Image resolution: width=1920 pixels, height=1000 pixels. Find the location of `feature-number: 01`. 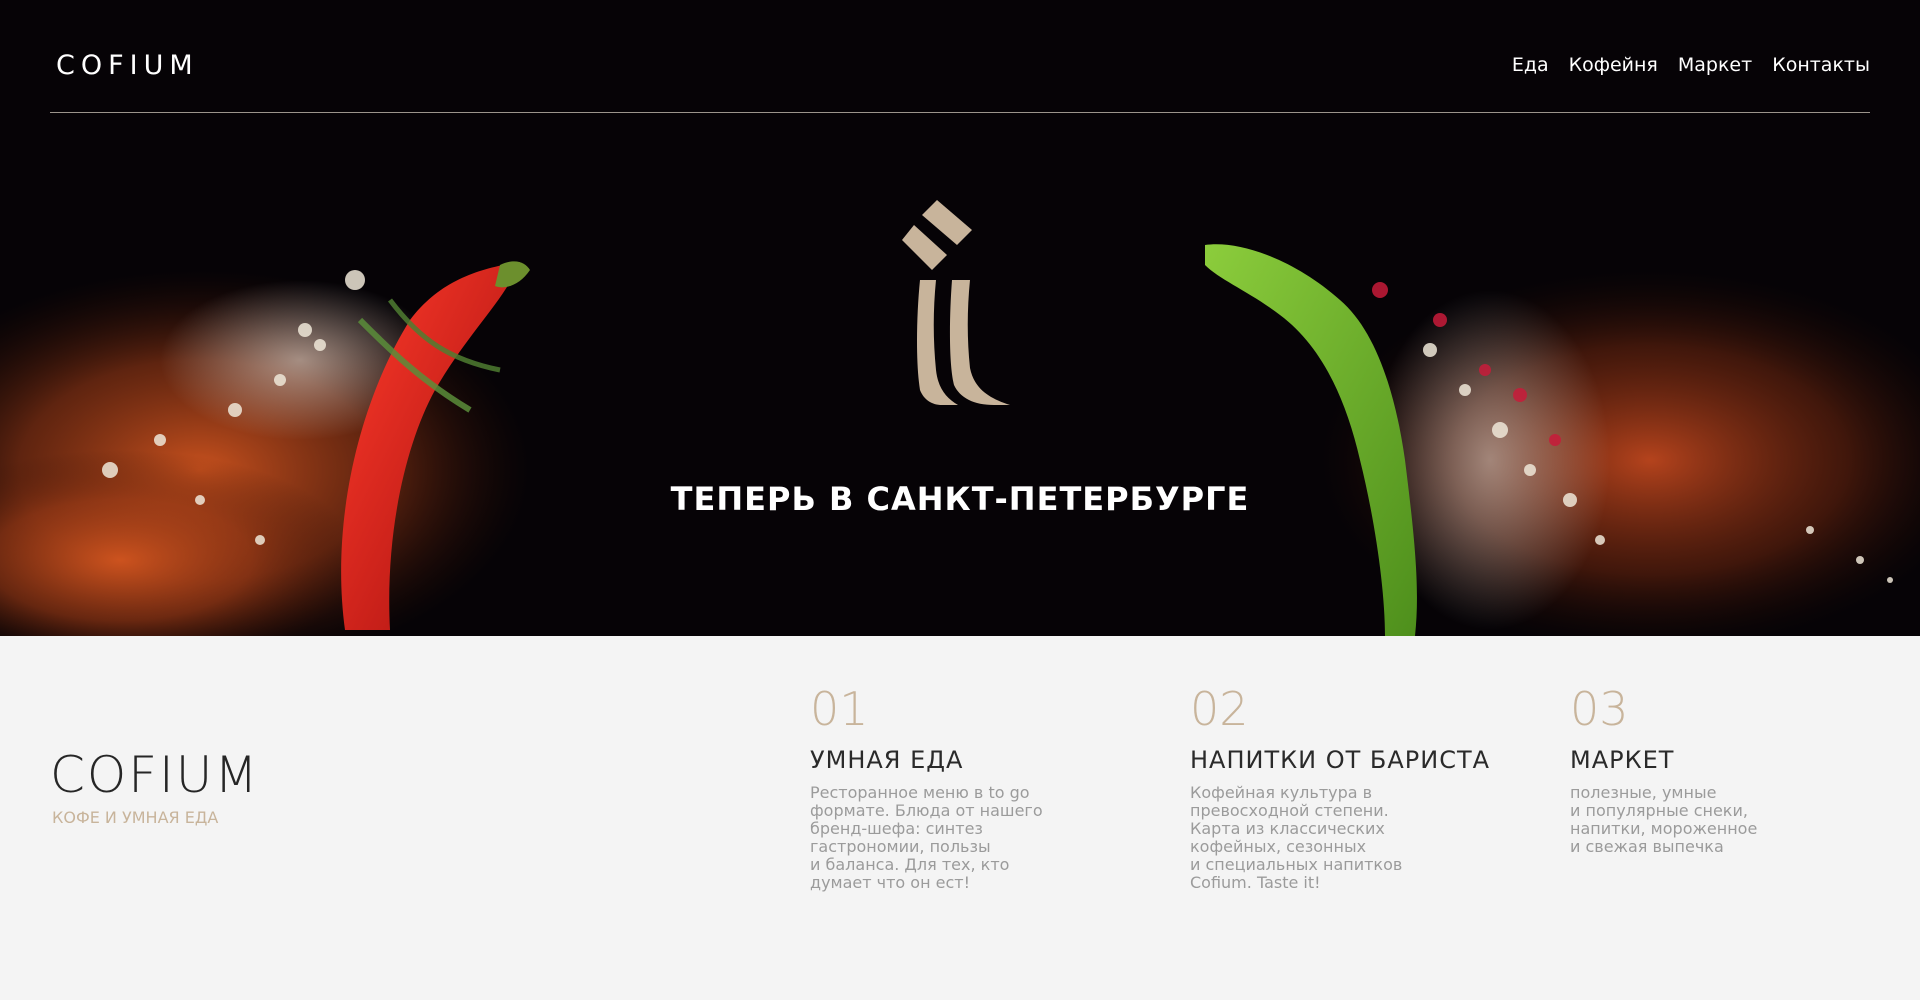

feature-number: 01 is located at coordinates (839, 709).